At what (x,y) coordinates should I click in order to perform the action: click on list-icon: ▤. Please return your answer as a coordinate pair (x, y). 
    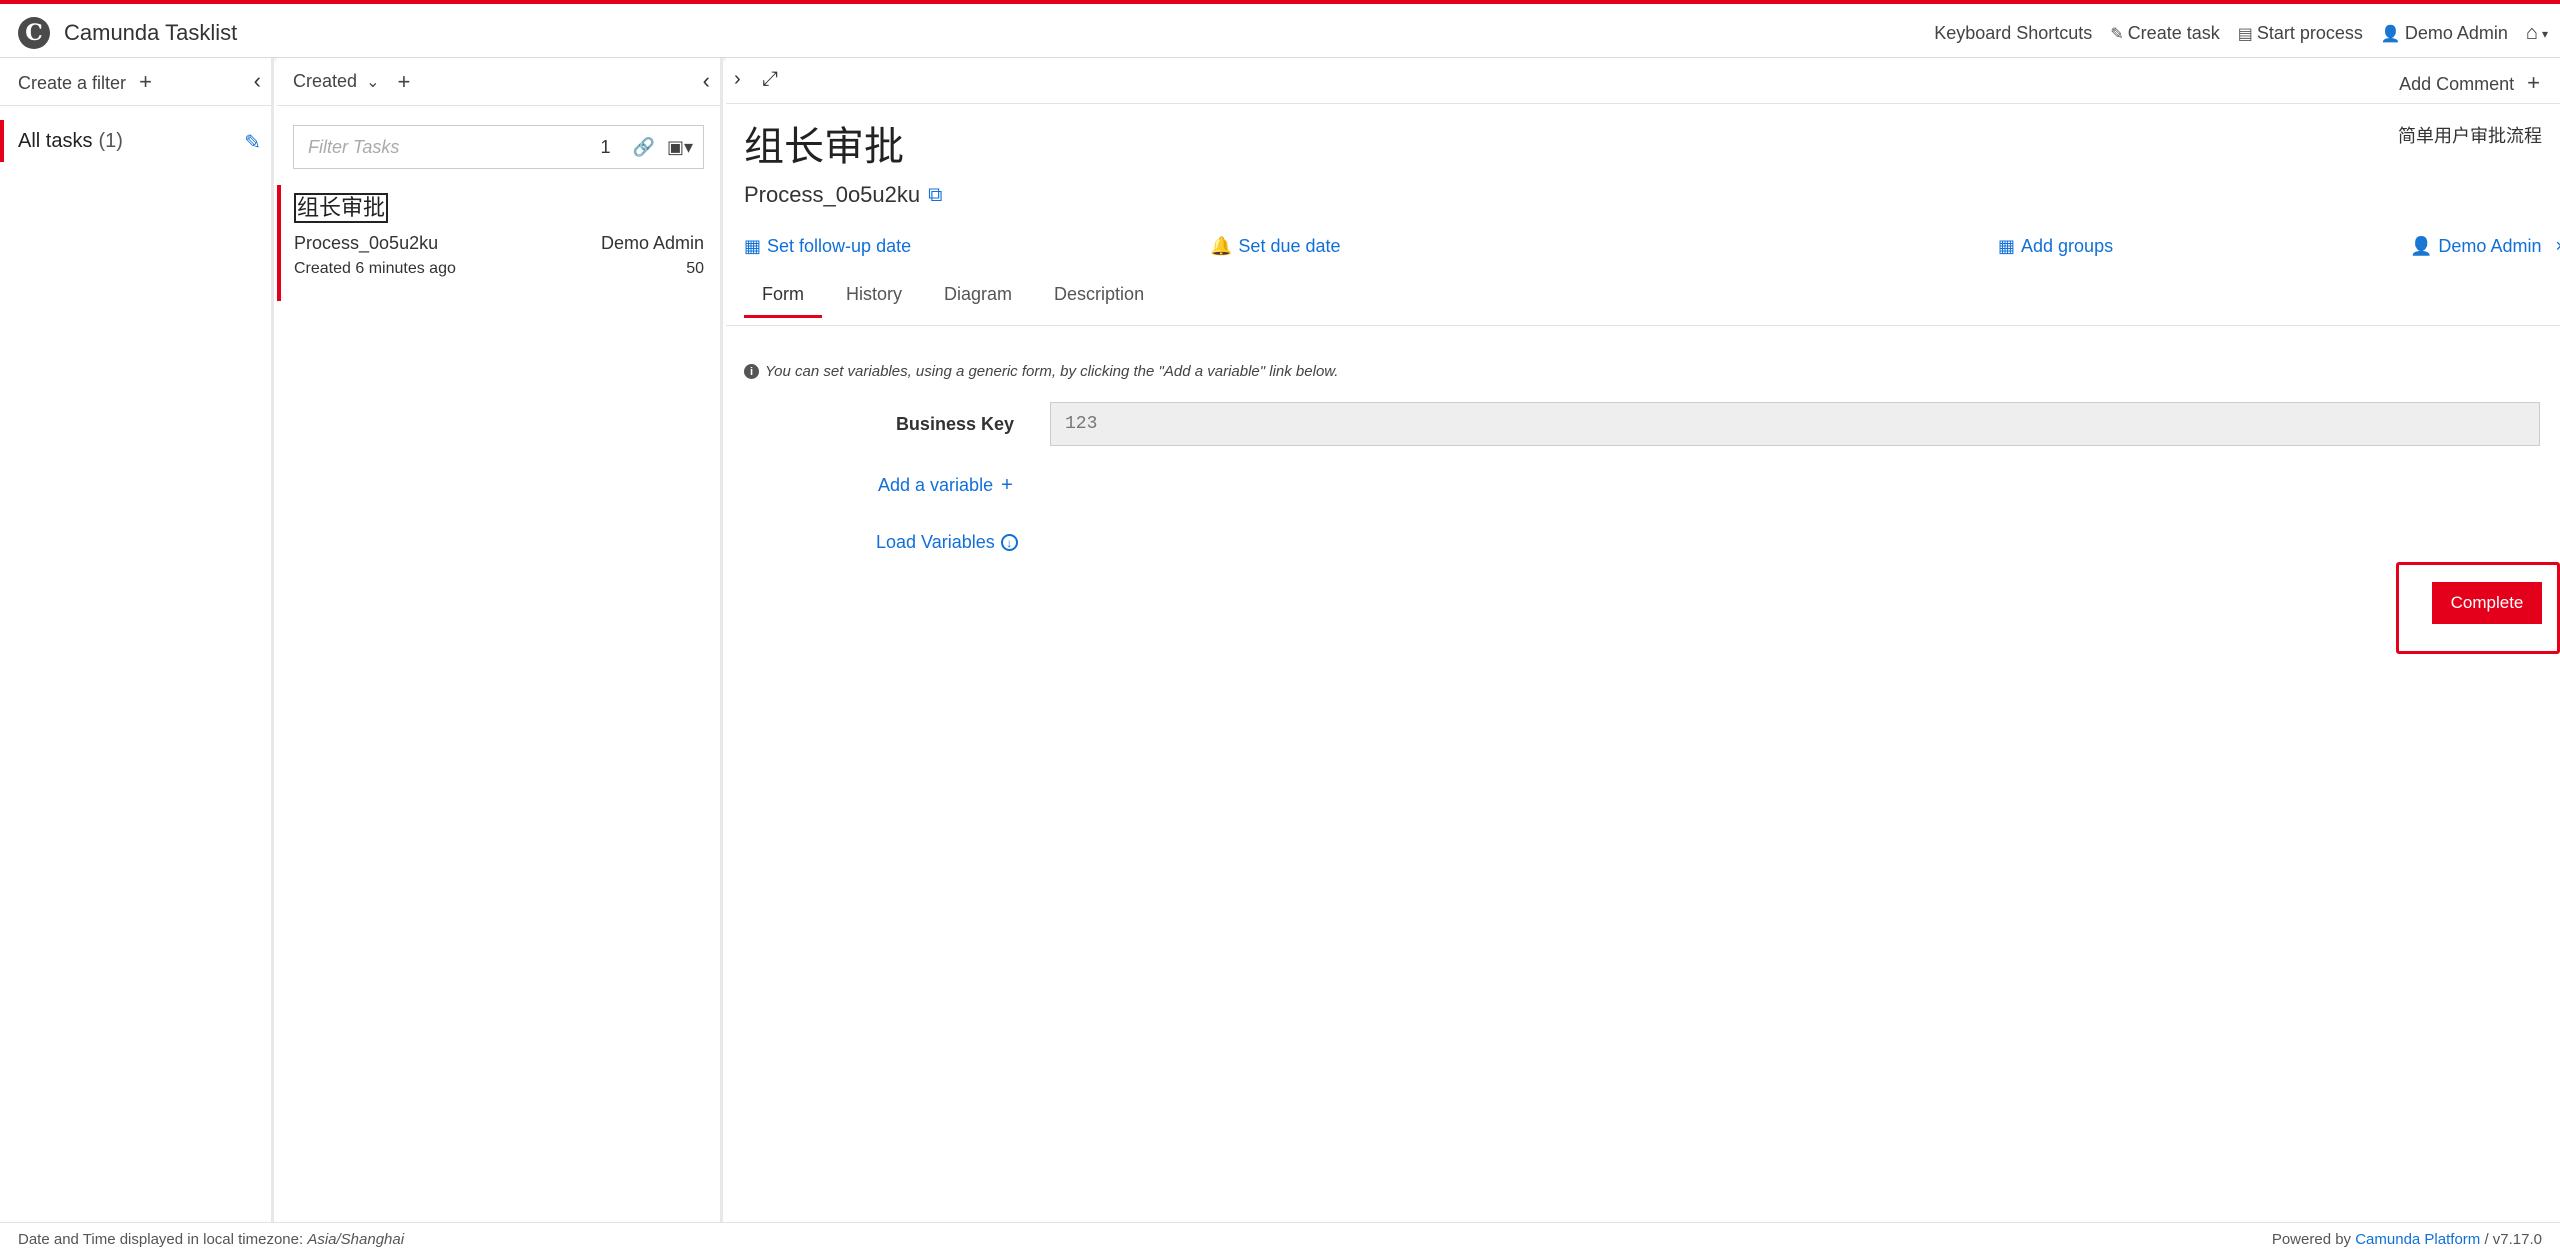
    Looking at the image, I should click on (2245, 34).